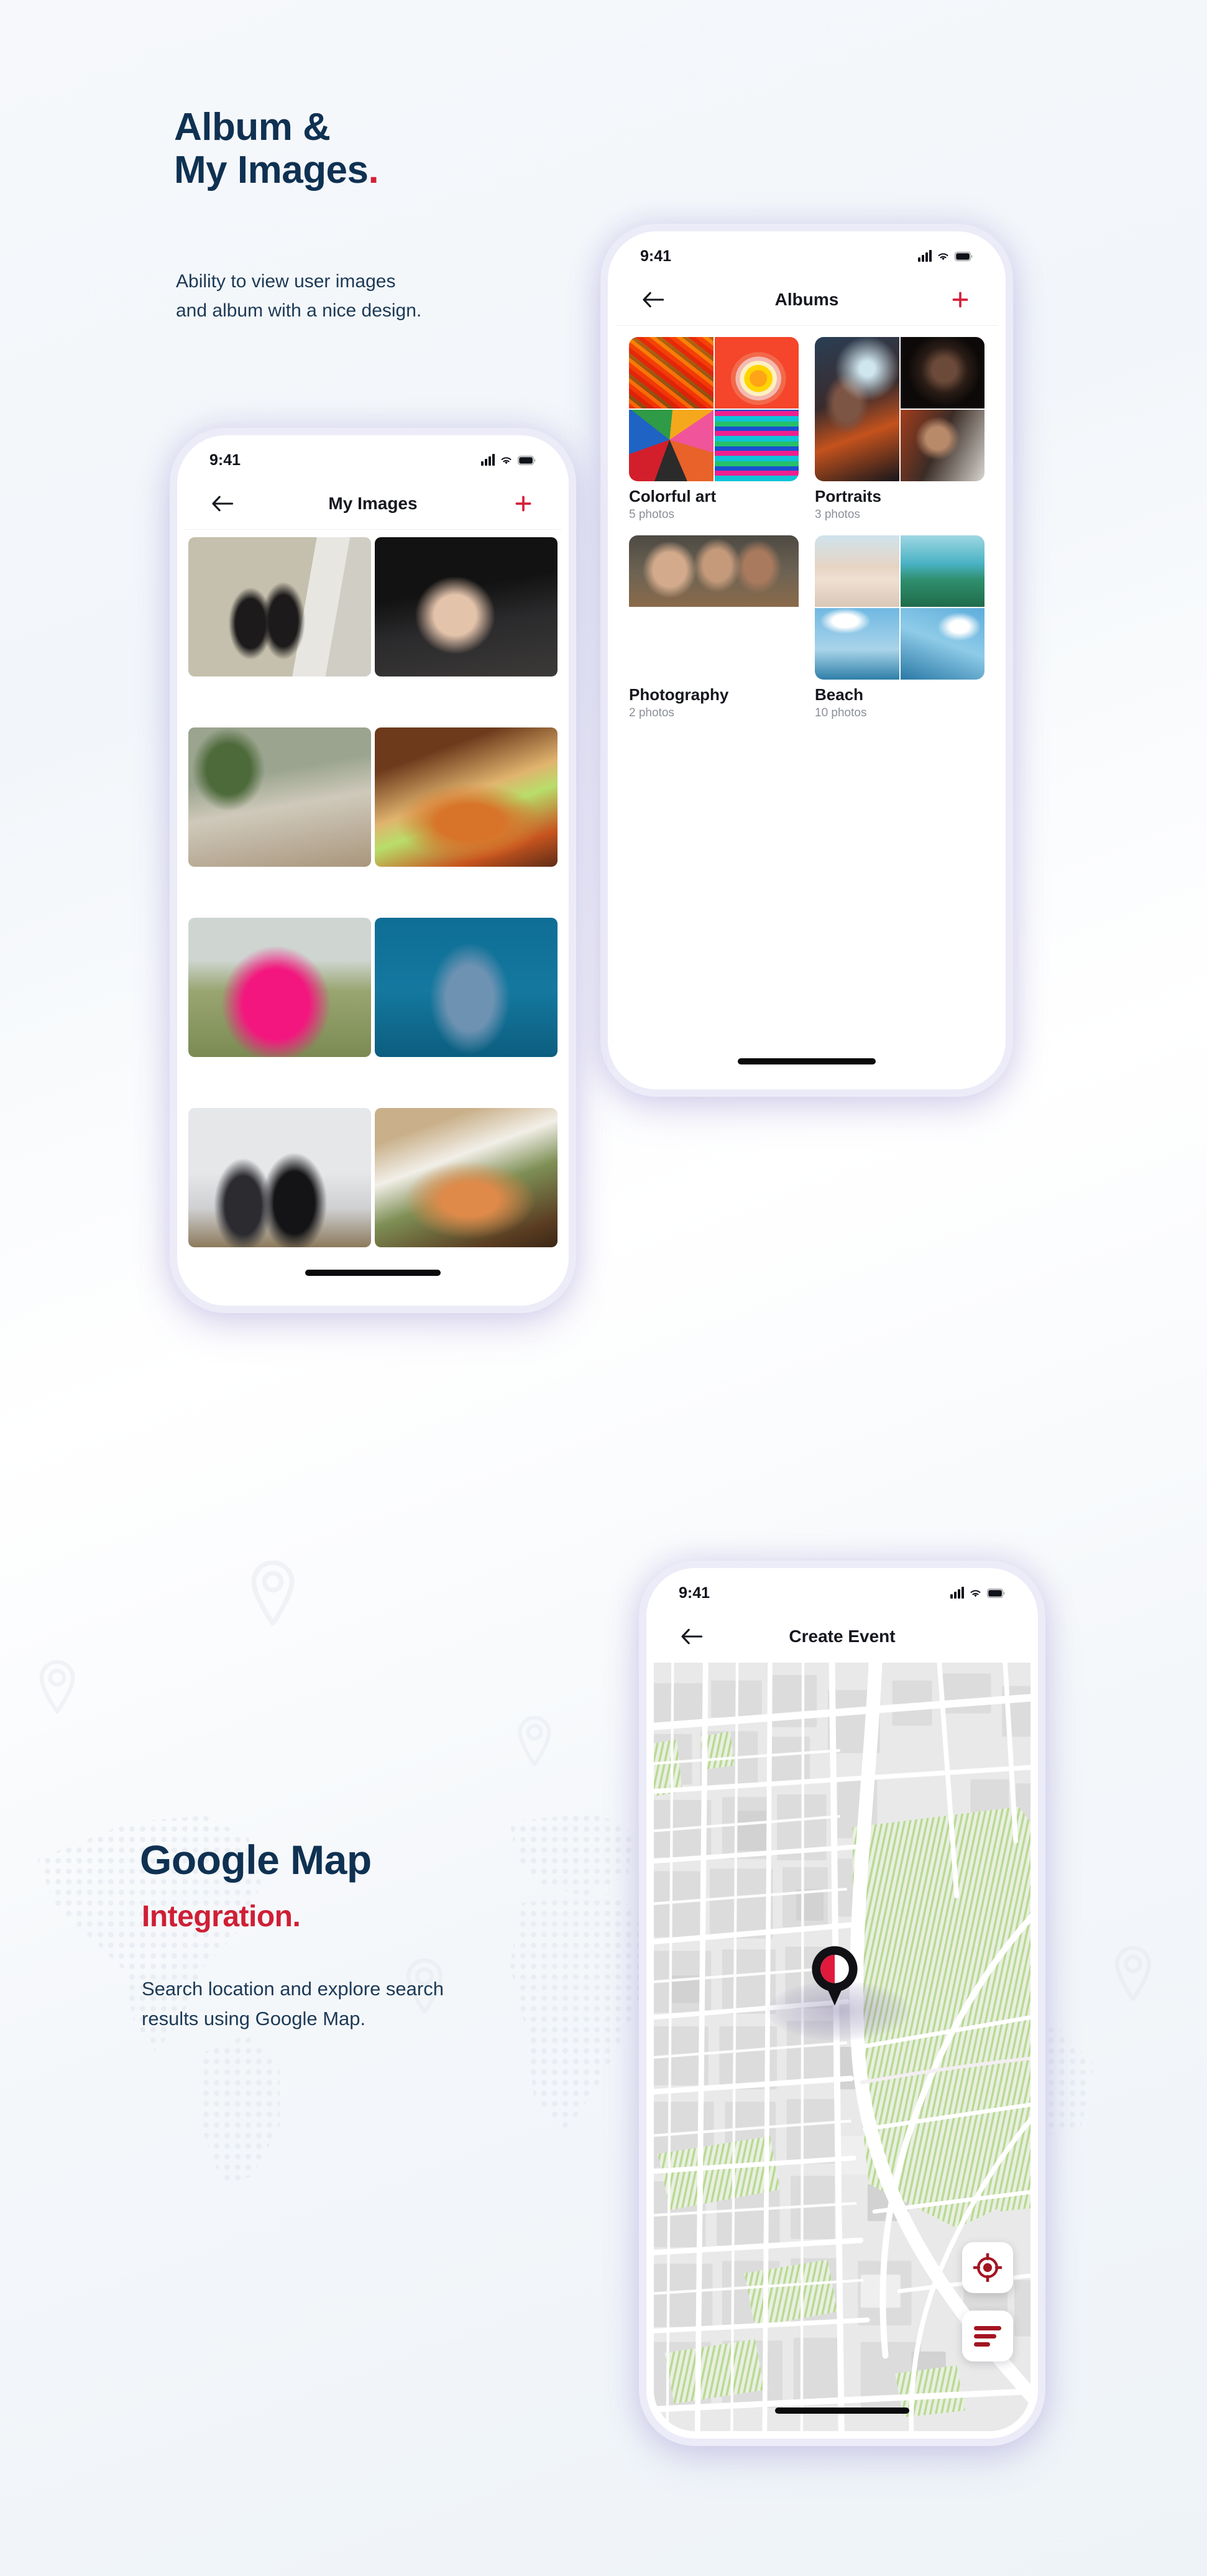 The height and width of the screenshot is (2576, 1207). What do you see at coordinates (293, 1989) in the screenshot?
I see `subcopy-line-1: Search location and explore search` at bounding box center [293, 1989].